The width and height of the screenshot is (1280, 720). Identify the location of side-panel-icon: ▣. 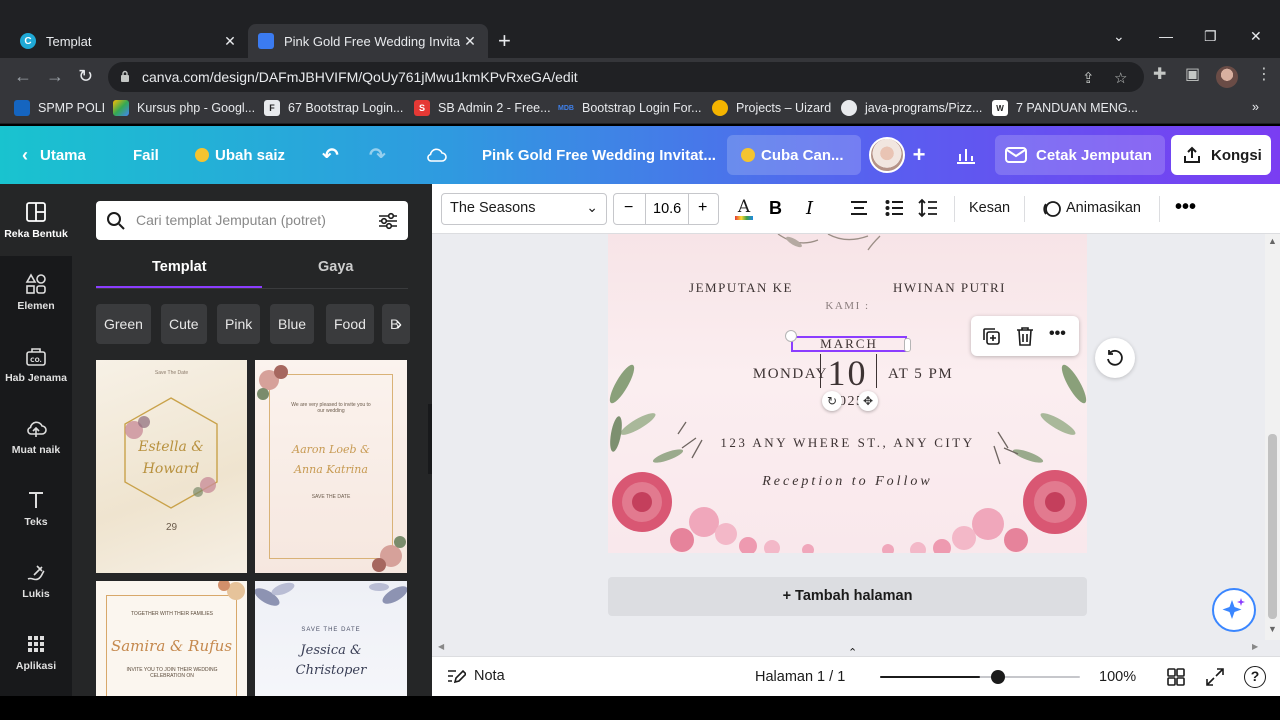
(1192, 74).